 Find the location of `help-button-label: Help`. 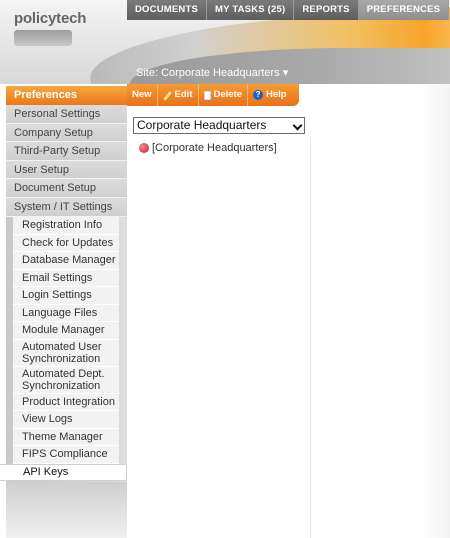

help-button-label: Help is located at coordinates (276, 94).